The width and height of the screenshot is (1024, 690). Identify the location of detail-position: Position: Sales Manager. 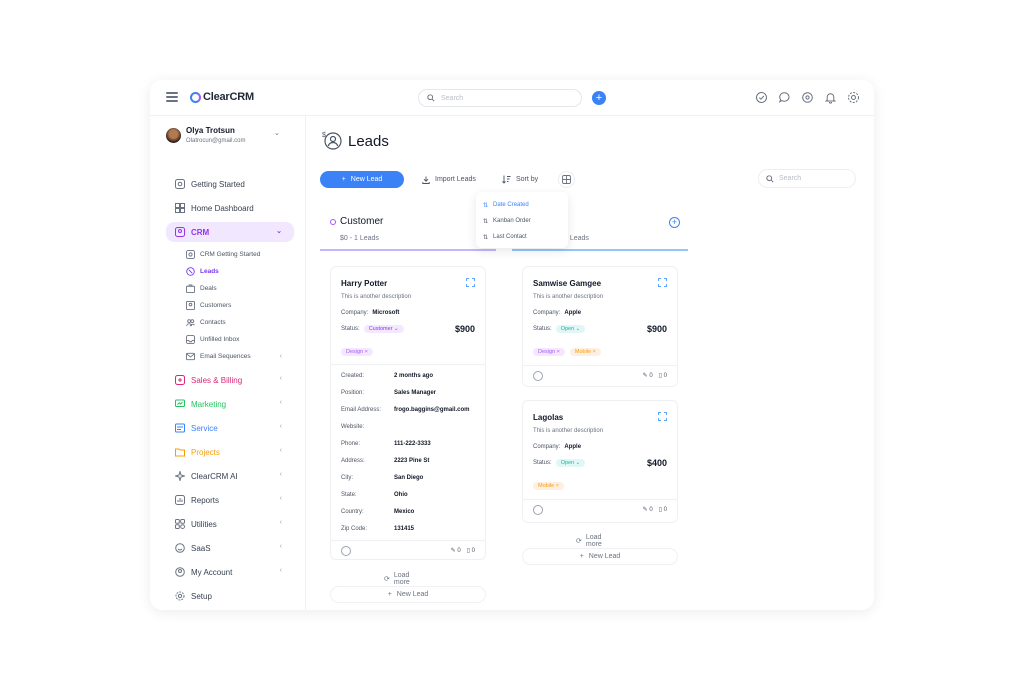
(389, 393).